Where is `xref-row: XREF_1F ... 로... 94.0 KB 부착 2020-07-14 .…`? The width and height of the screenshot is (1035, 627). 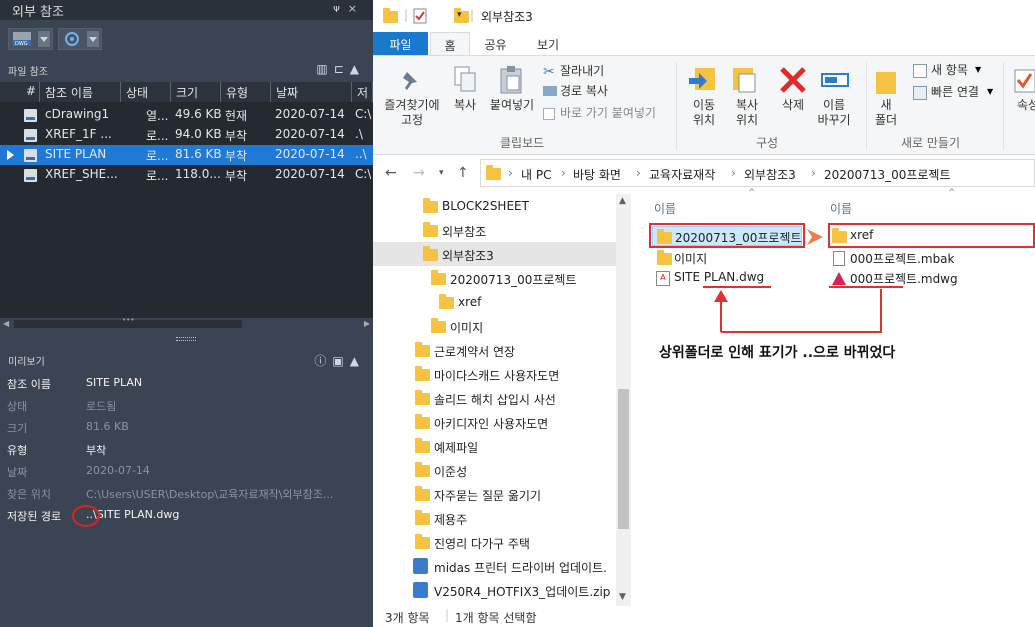
xref-row: XREF_1F ... 로... 94.0 KB 부착 2020-07-14 .… is located at coordinates (186, 135).